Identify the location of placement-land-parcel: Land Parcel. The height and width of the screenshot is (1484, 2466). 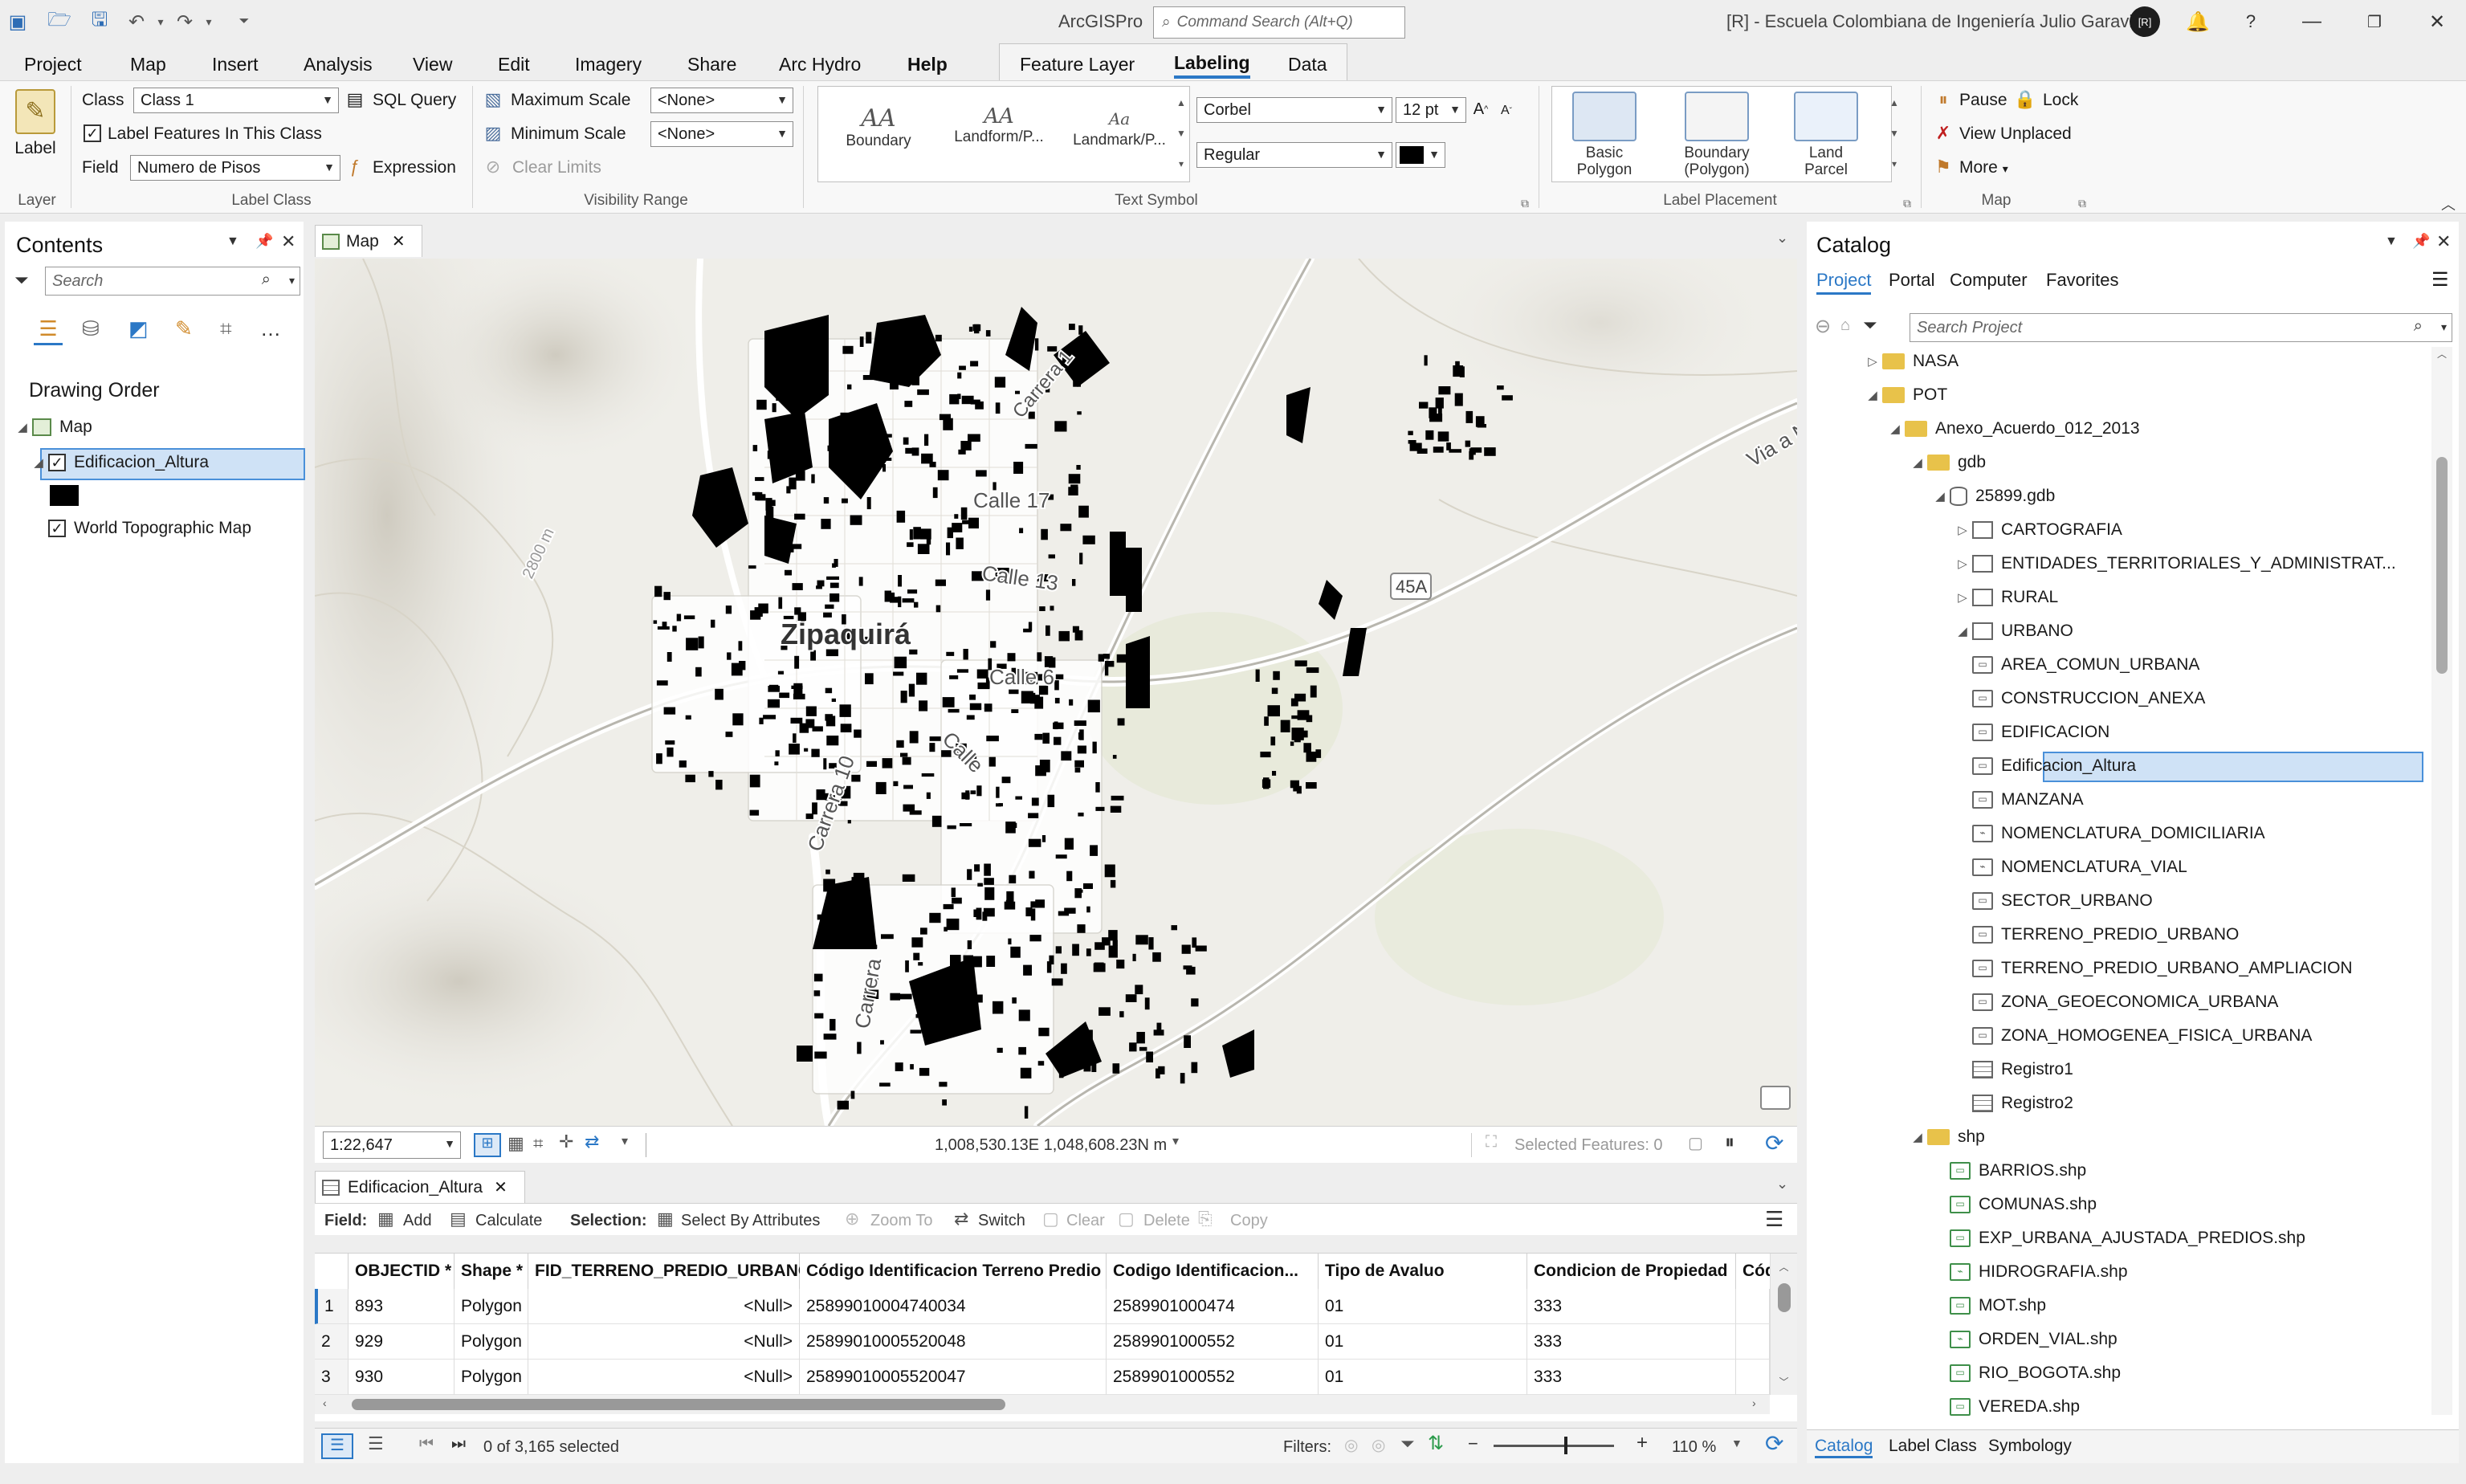
(1826, 135).